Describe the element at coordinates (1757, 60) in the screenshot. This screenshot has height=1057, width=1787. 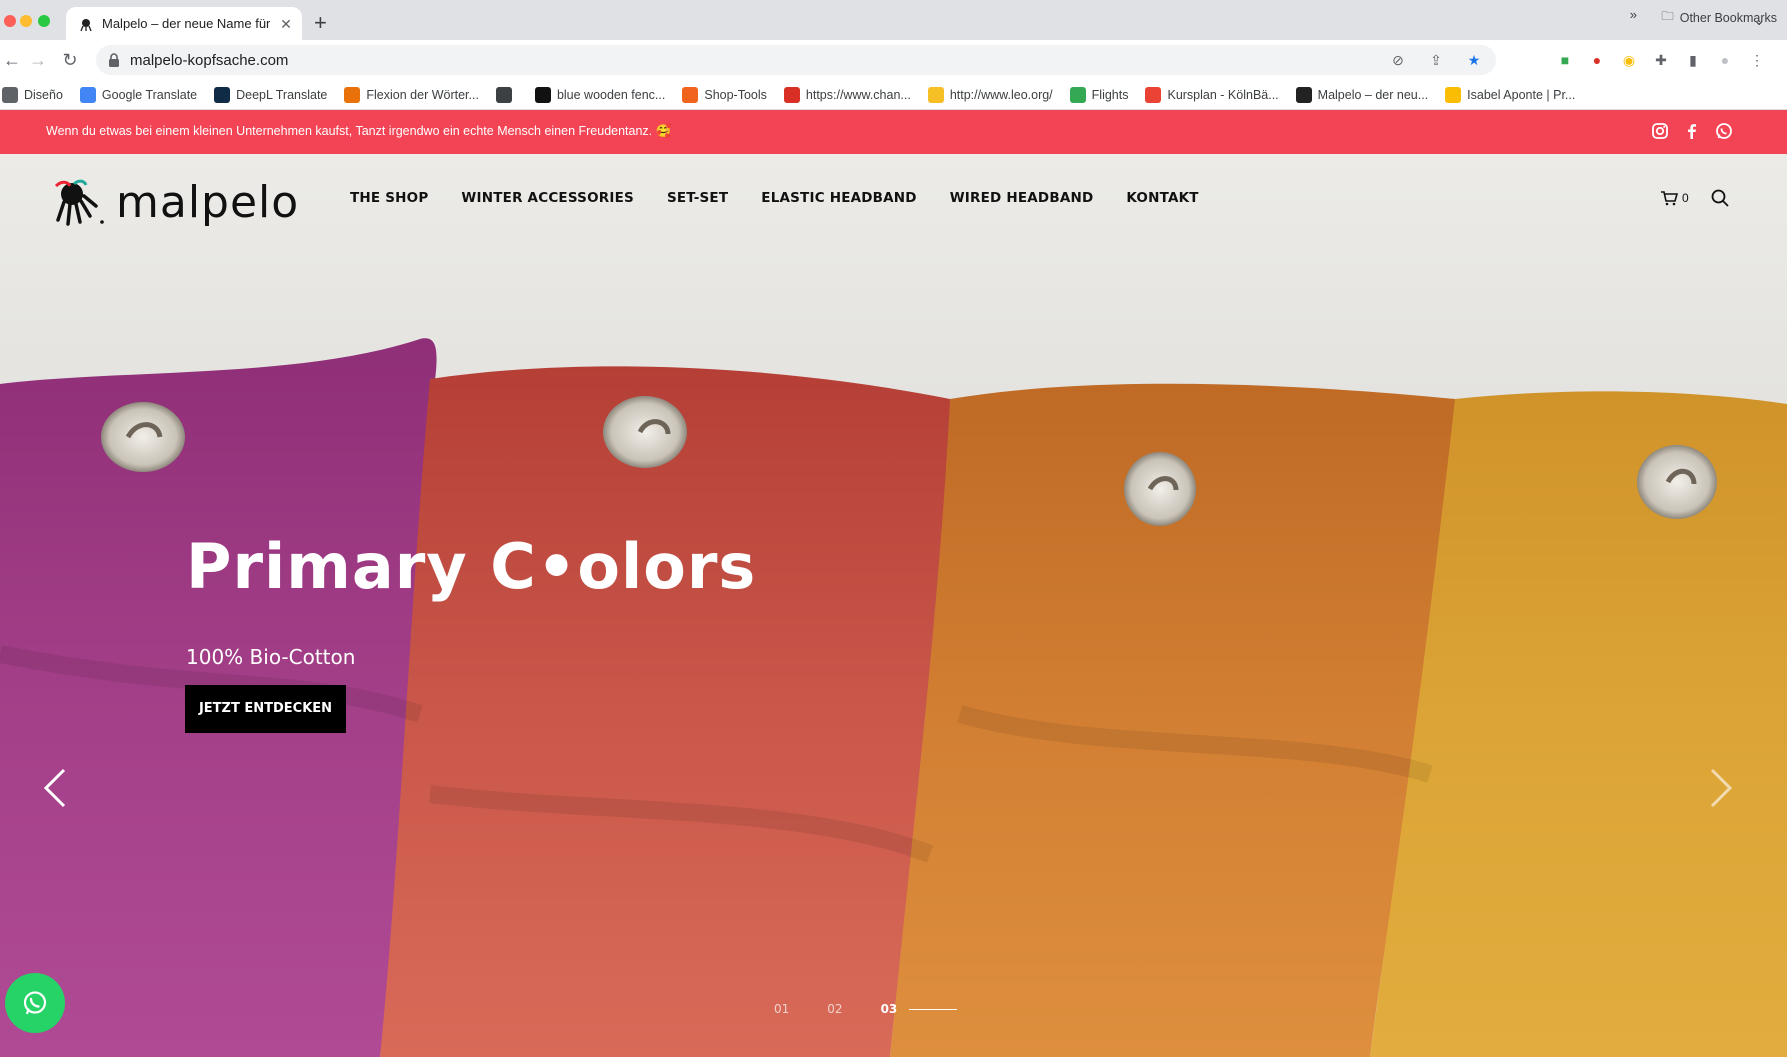
I see `more-menu-icon: ⋮` at that location.